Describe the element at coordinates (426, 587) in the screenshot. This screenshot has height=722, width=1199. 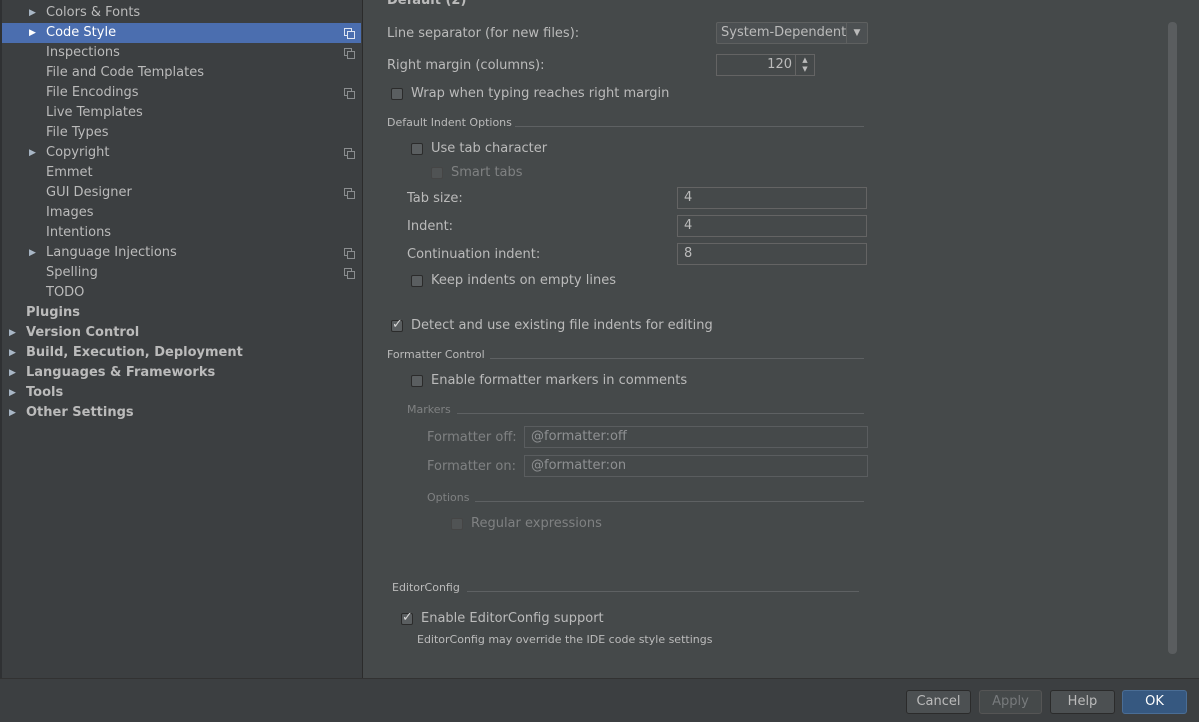
I see `editorconfig-section-title: EditorConfig` at that location.